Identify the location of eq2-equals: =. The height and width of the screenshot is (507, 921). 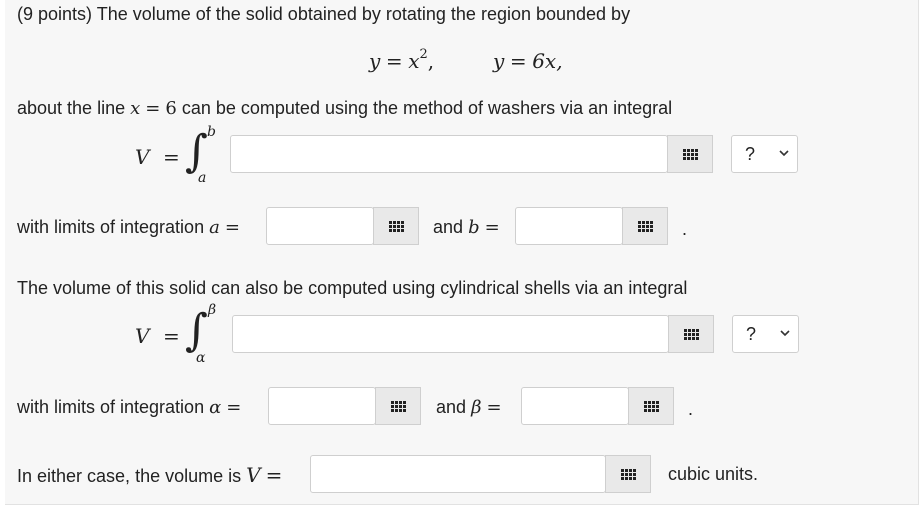
(518, 61).